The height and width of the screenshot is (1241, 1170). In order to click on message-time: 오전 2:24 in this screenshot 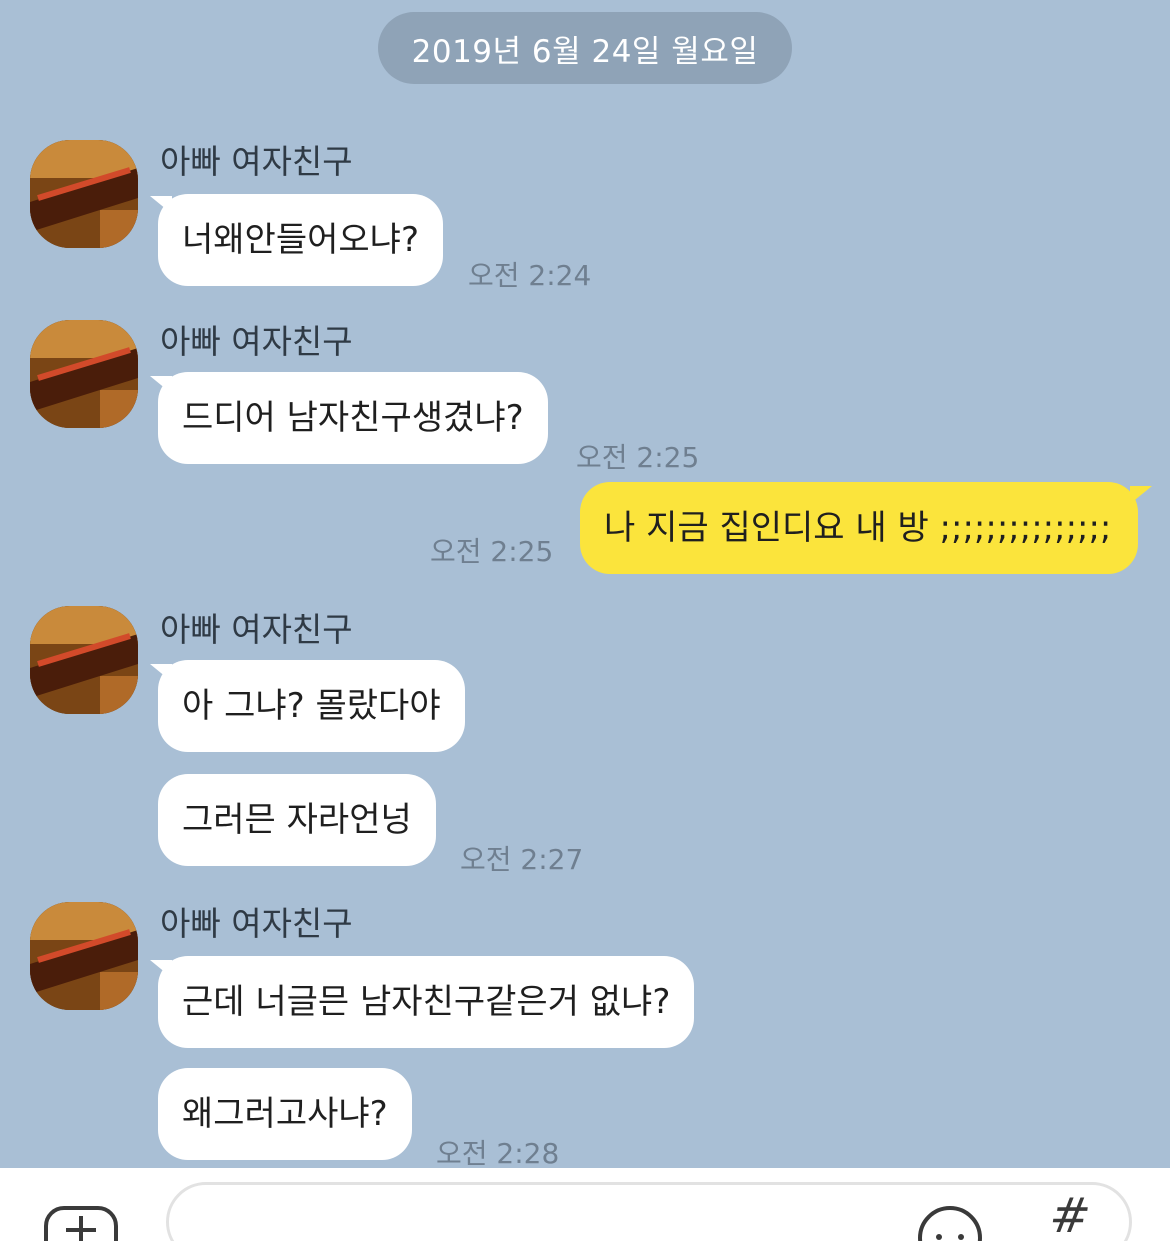, I will do `click(530, 275)`.